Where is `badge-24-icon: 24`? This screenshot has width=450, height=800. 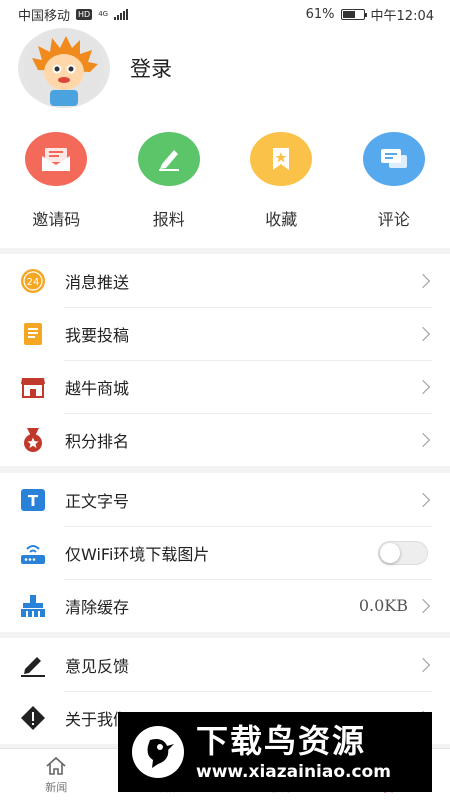
badge-24-icon: 24 is located at coordinates (33, 281).